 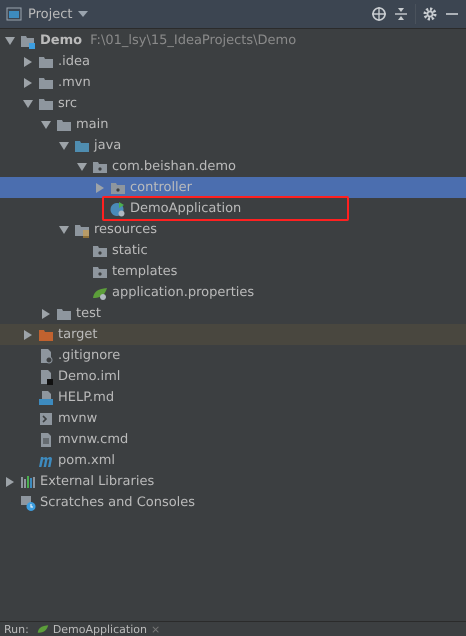 I want to click on tree-row: com.beishan.demo, so click(x=233, y=166).